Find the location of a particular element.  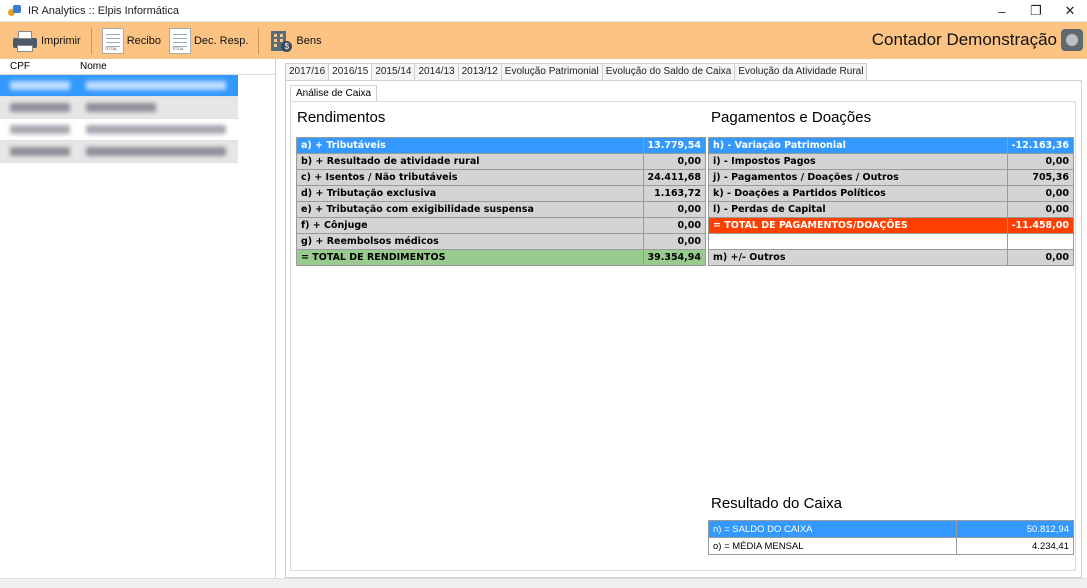

tab-2017-16: 2017/16 is located at coordinates (307, 71).